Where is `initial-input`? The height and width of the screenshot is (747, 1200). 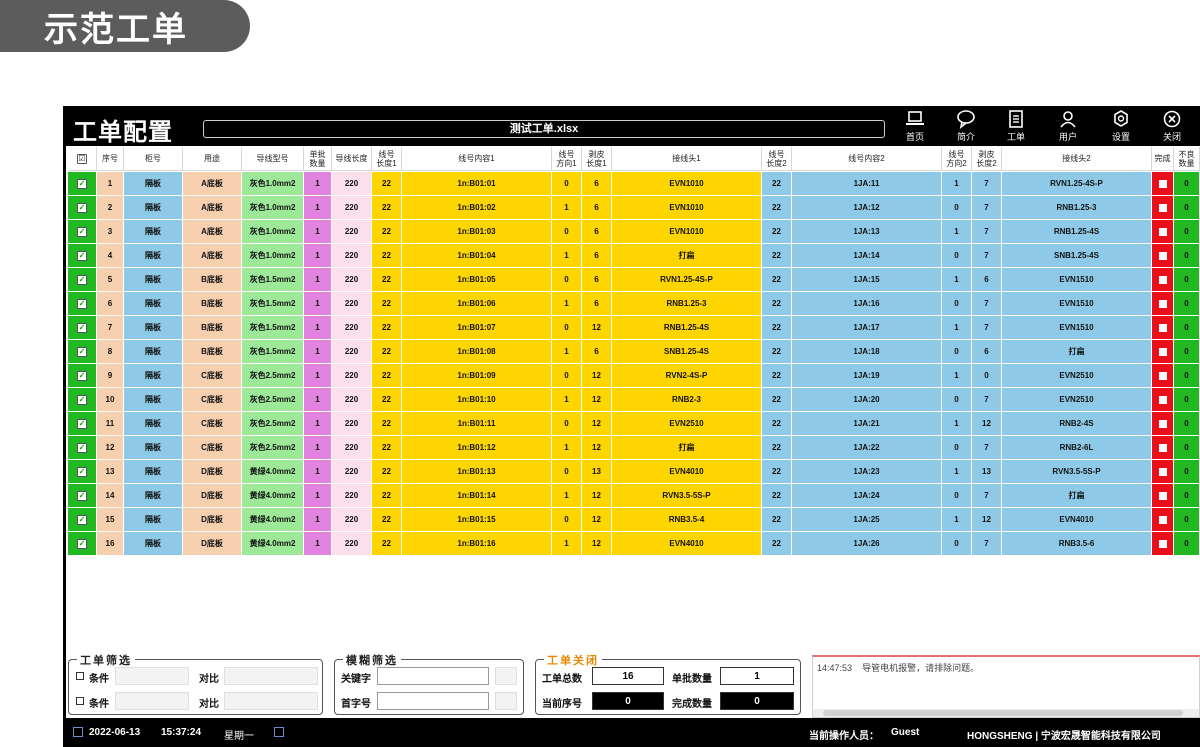
initial-input is located at coordinates (433, 701).